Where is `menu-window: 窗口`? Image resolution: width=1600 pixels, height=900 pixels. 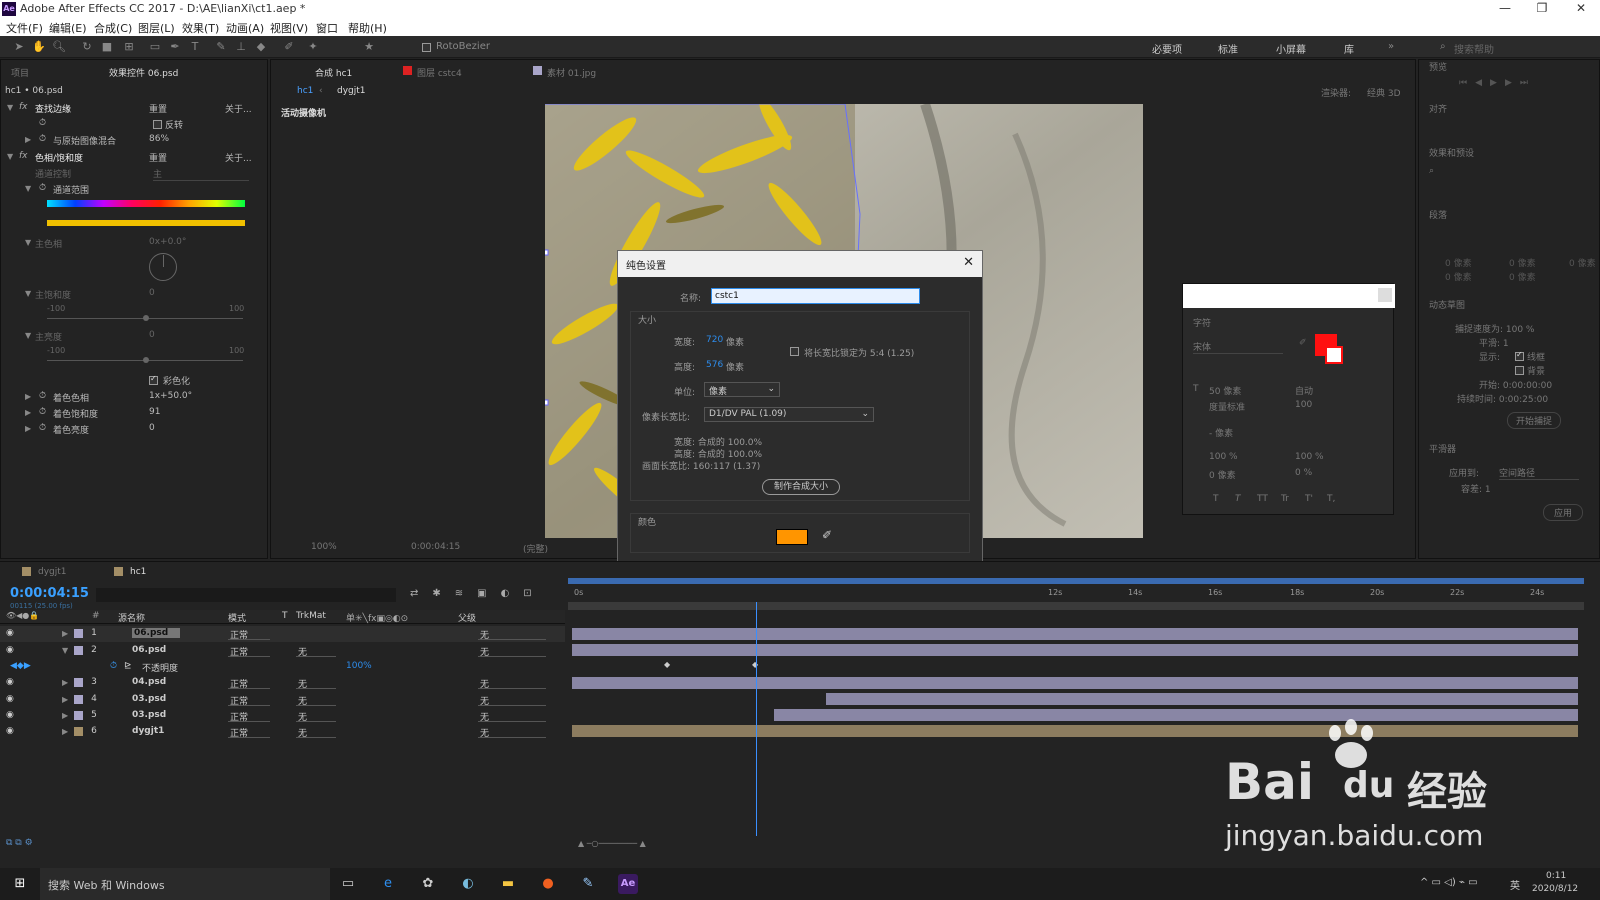
menu-window: 窗口 is located at coordinates (327, 28).